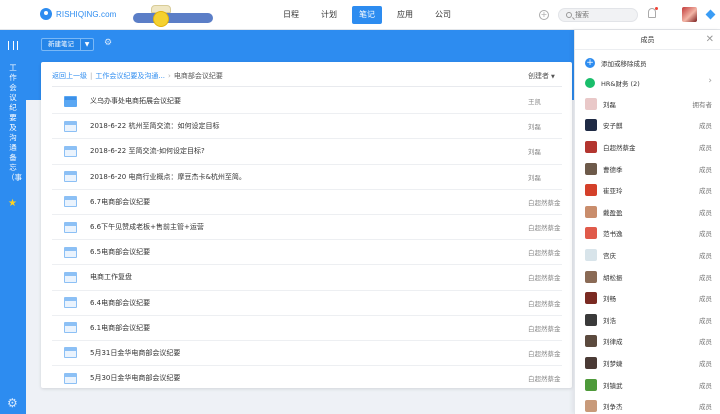 Image resolution: width=720 pixels, height=414 pixels. Describe the element at coordinates (703, 104) in the screenshot. I see `member-role: 拥有者` at that location.